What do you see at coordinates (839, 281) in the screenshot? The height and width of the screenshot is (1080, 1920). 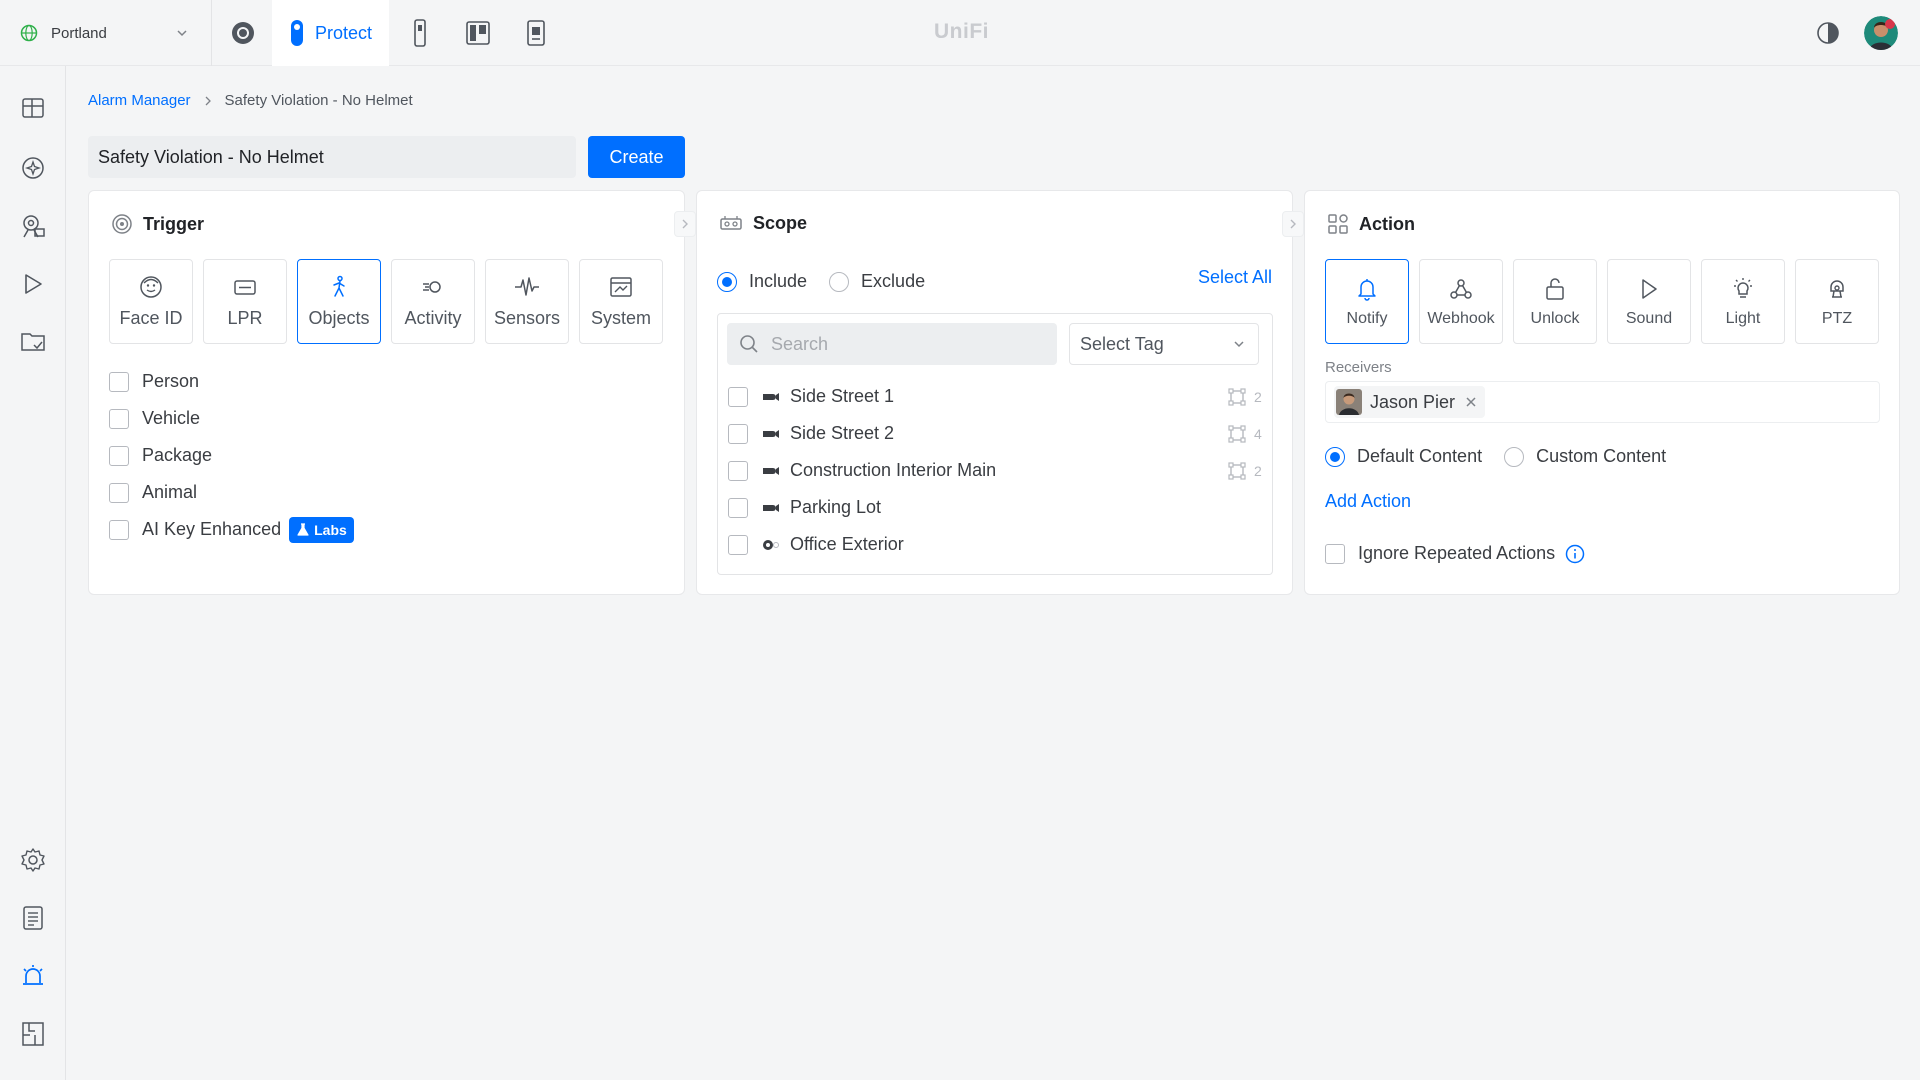 I see `exclude-radio` at bounding box center [839, 281].